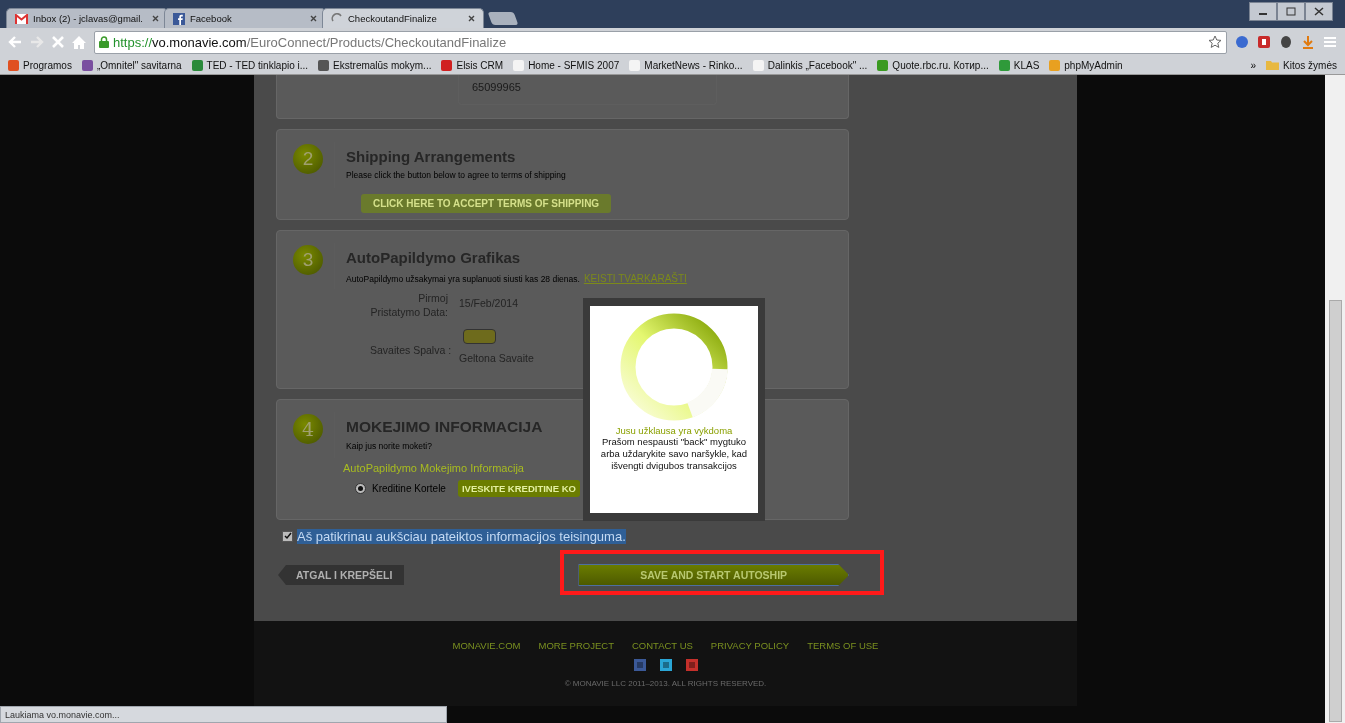 The image size is (1345, 723). I want to click on step-number: 2, so click(308, 159).